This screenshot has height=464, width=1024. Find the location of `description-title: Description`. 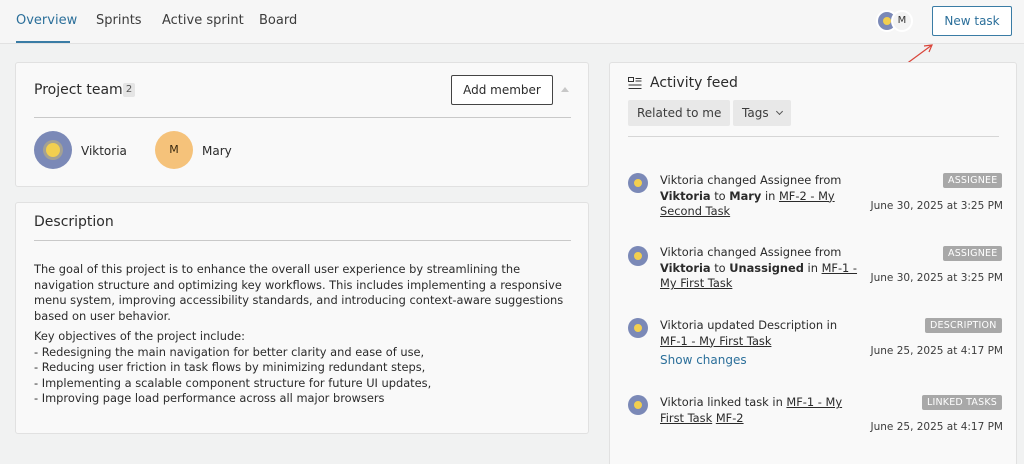

description-title: Description is located at coordinates (74, 222).